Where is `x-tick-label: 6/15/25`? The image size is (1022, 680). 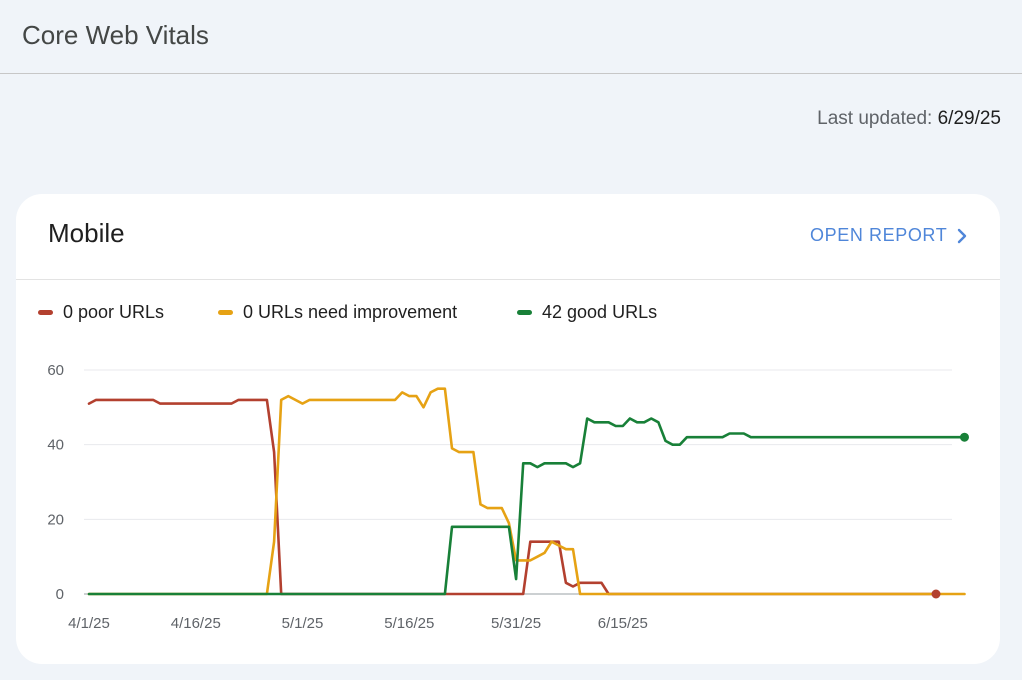
x-tick-label: 6/15/25 is located at coordinates (623, 623).